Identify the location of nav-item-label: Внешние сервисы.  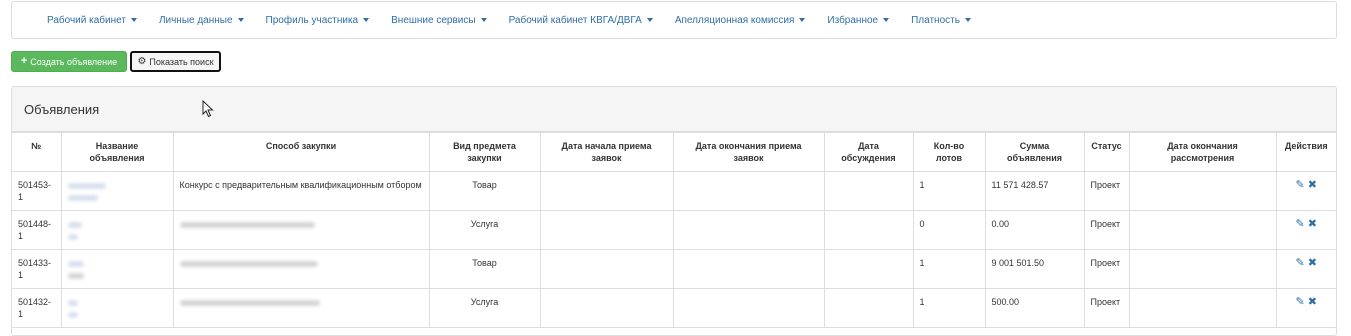
(433, 20).